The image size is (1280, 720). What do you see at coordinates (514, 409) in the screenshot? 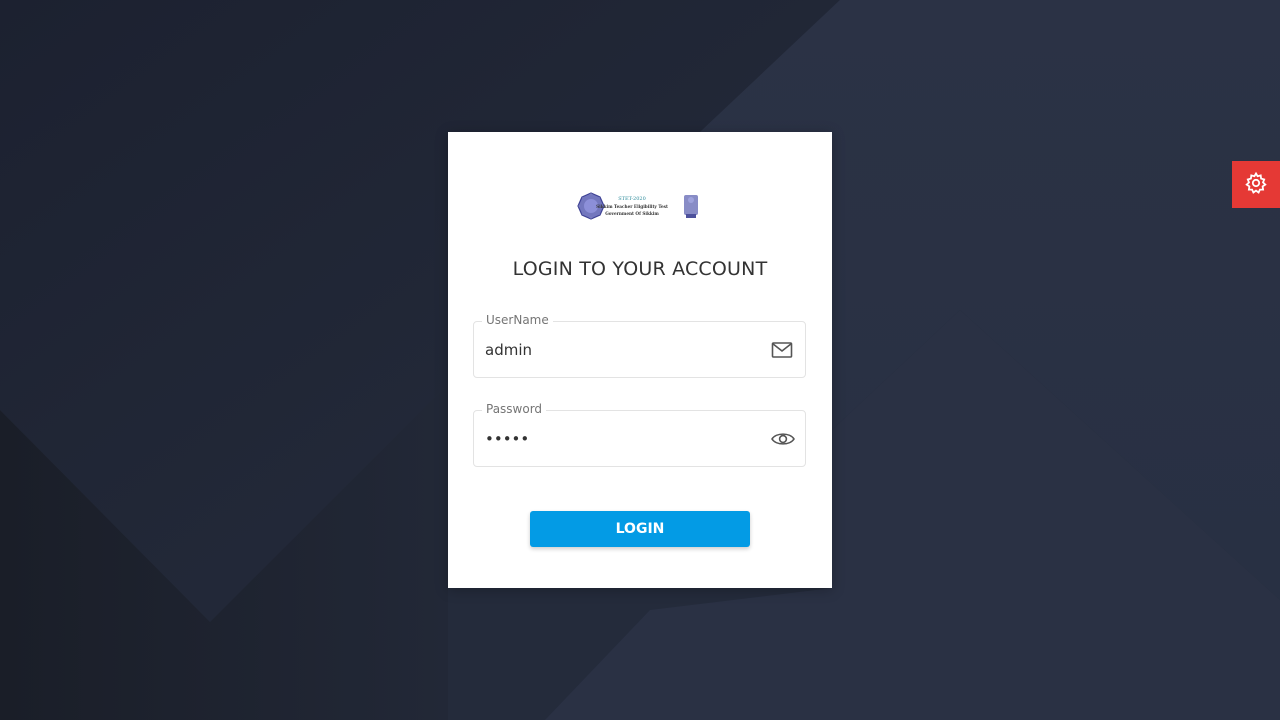
I see `password-label: Password` at bounding box center [514, 409].